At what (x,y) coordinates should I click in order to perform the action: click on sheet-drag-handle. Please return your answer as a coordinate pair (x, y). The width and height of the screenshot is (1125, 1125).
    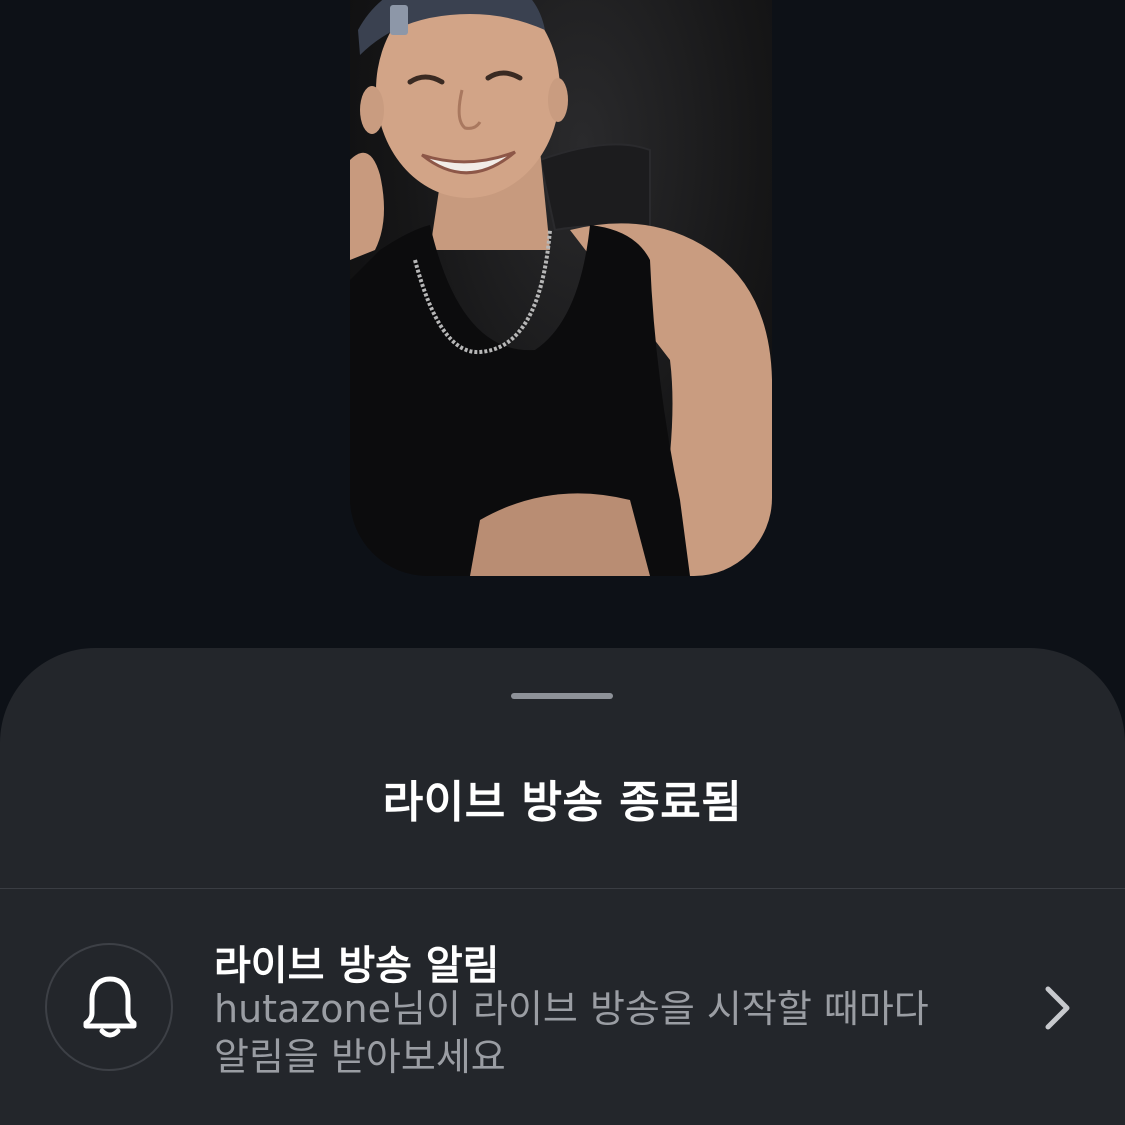
    Looking at the image, I should click on (562, 696).